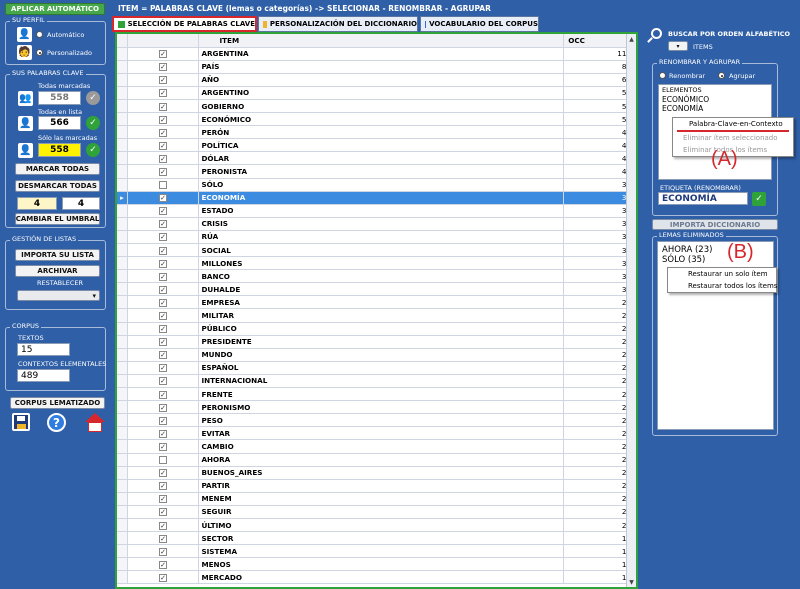  What do you see at coordinates (57, 186) in the screenshot?
I see `unmark-all-button: DESMARCAR TODAS` at bounding box center [57, 186].